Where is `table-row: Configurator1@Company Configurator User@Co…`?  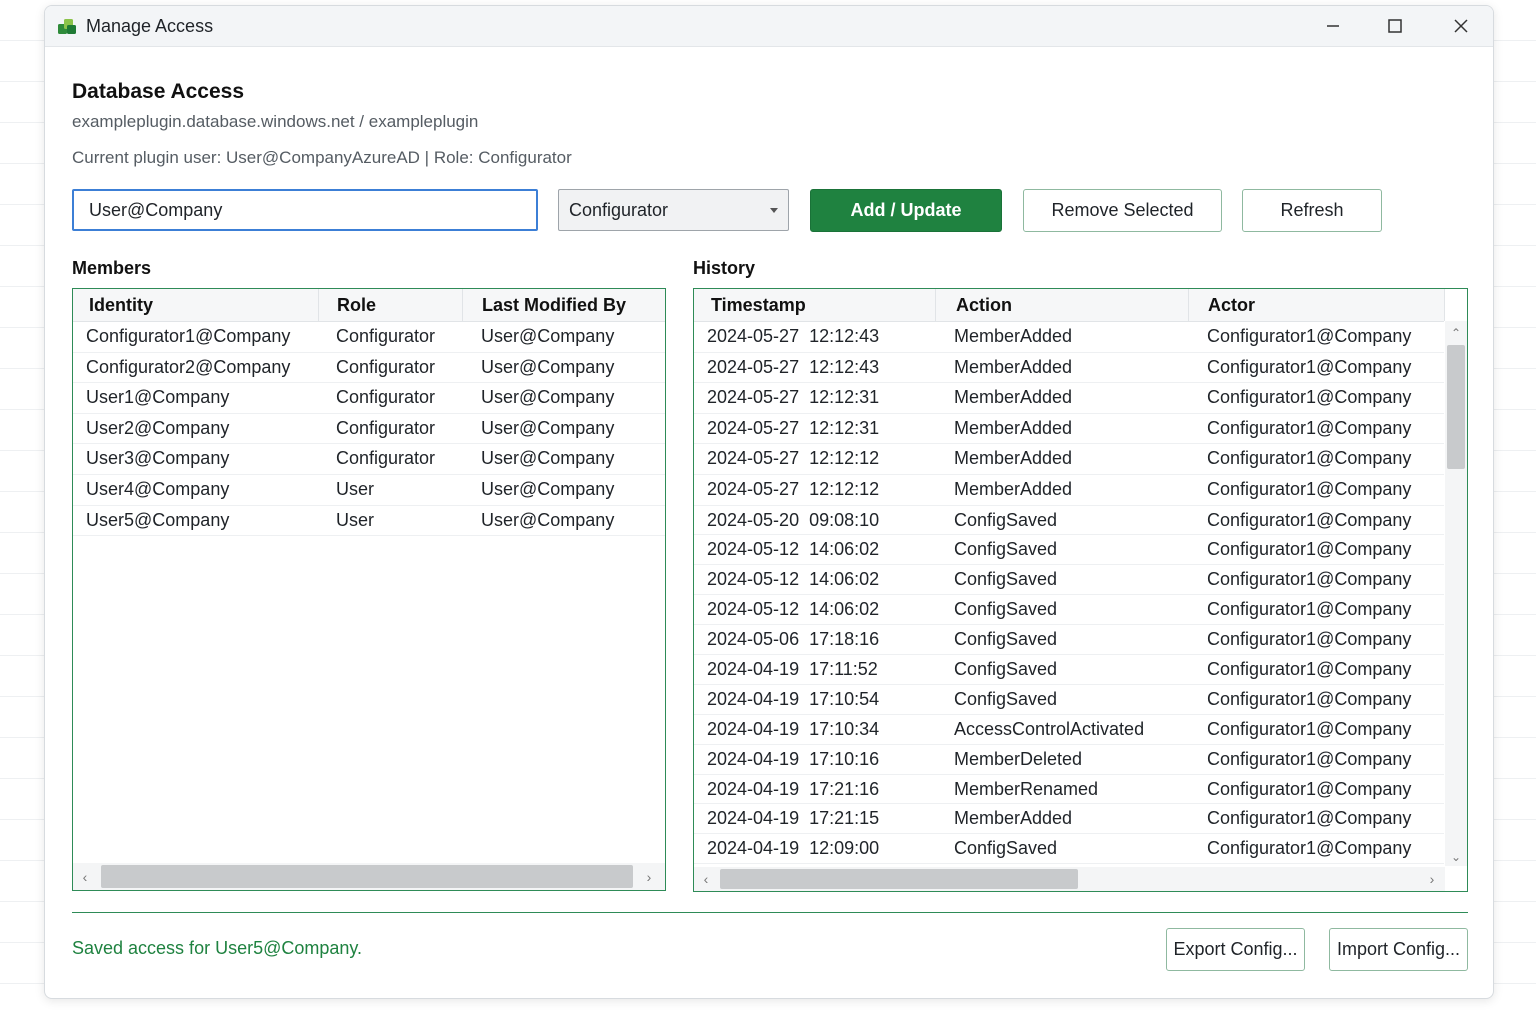 table-row: Configurator1@Company Configurator User@Co… is located at coordinates (369, 337).